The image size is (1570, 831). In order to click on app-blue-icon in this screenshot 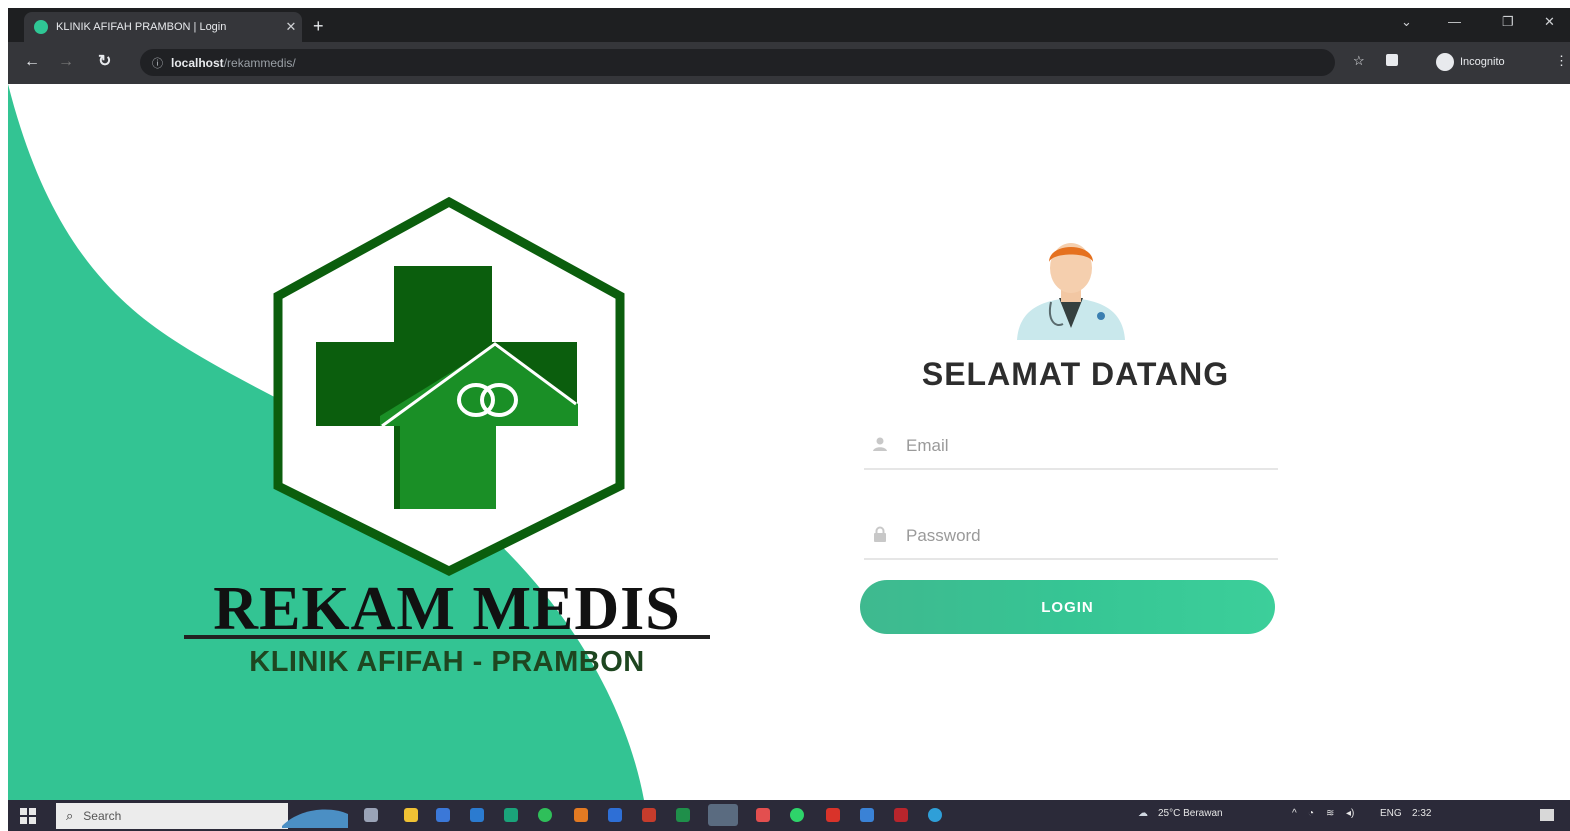, I will do `click(867, 815)`.